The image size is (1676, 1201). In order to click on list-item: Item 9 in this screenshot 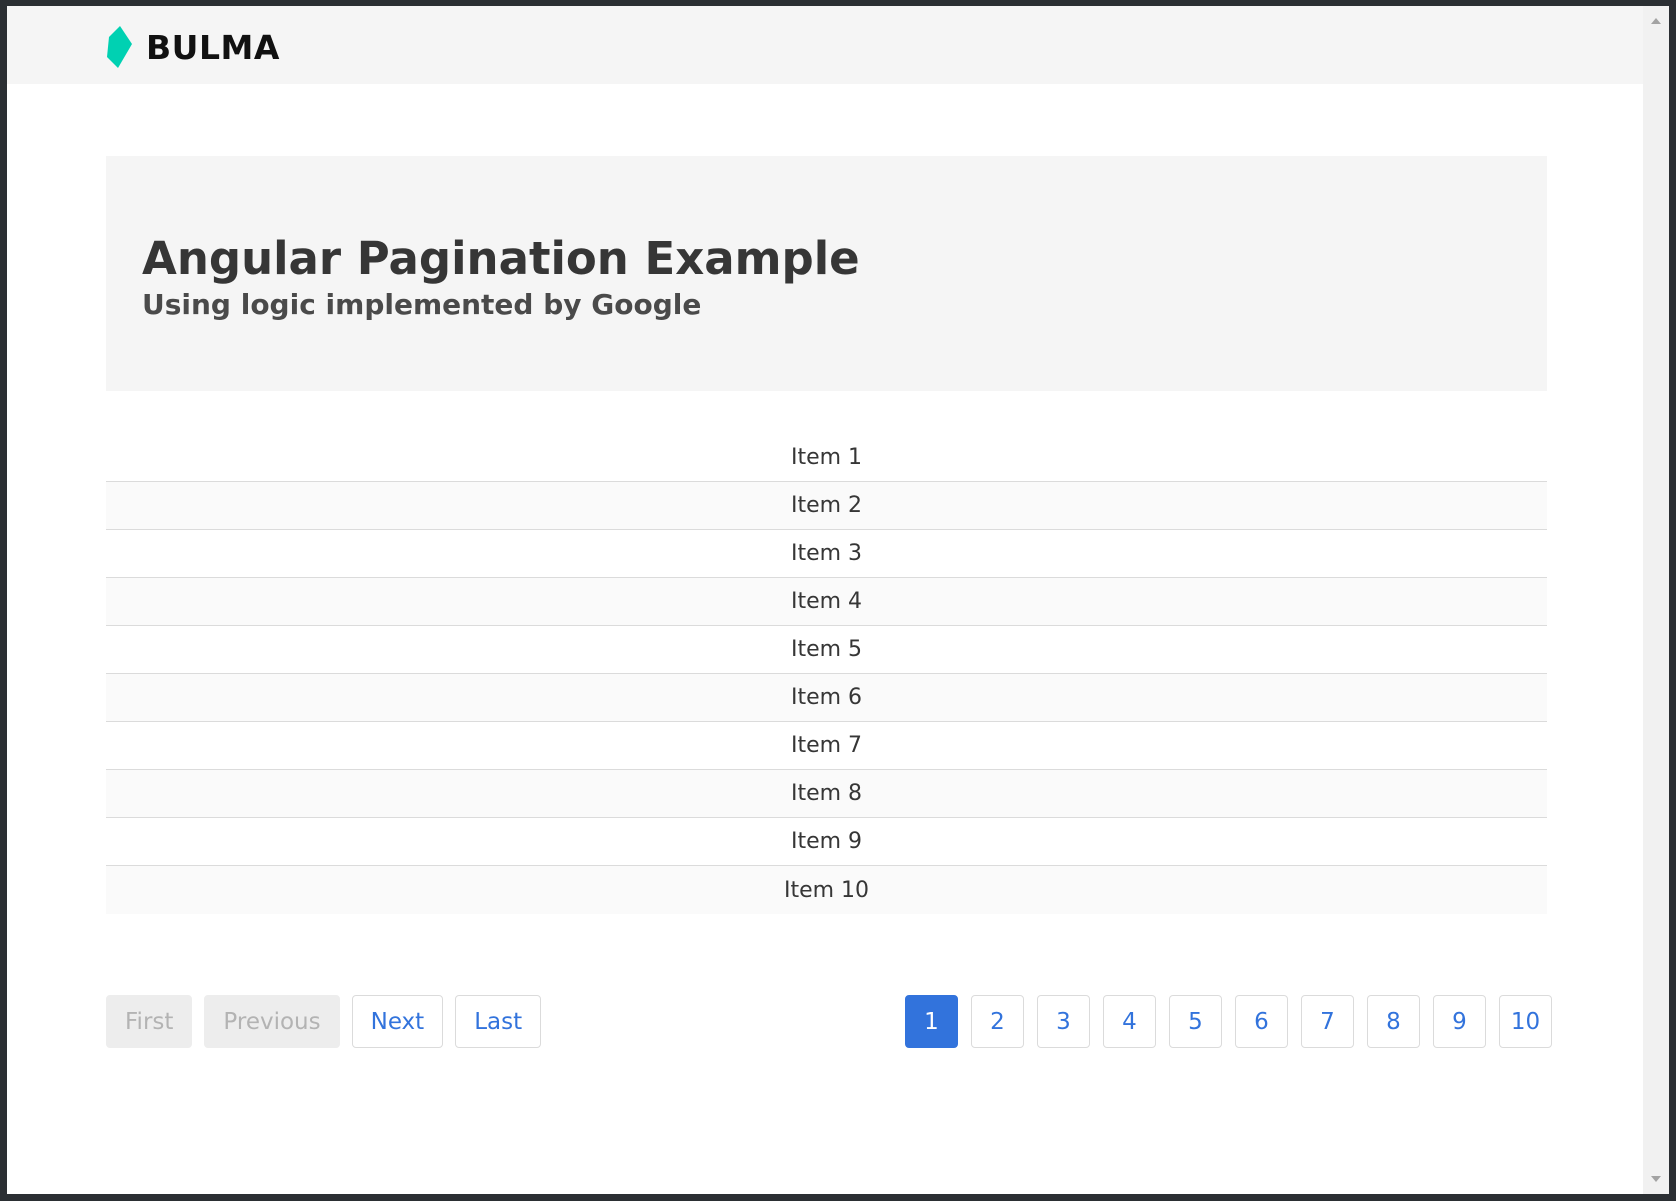, I will do `click(826, 842)`.